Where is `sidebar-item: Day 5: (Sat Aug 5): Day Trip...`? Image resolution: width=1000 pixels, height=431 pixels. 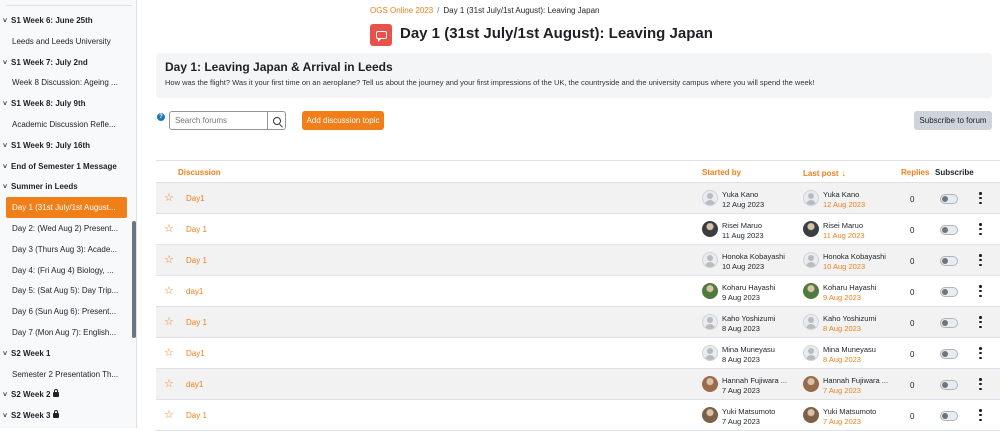
sidebar-item: Day 5: (Sat Aug 5): Day Trip... is located at coordinates (66, 290).